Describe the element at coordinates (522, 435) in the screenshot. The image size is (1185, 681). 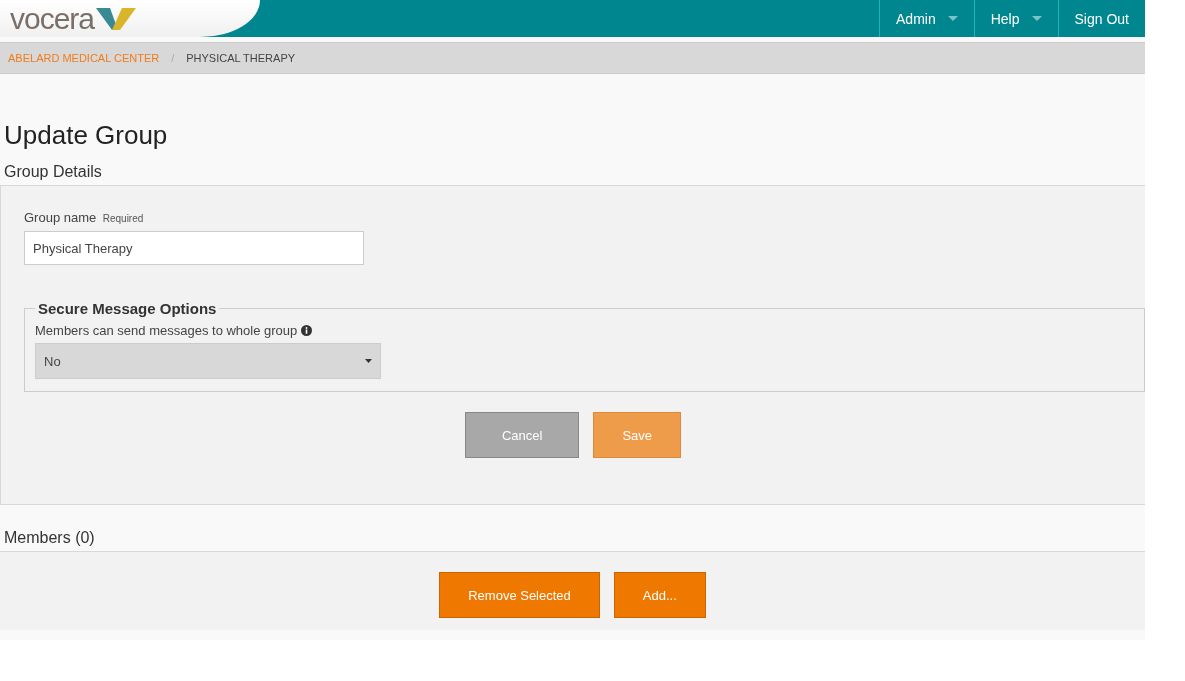
I see `cancel-button: Cancel` at that location.